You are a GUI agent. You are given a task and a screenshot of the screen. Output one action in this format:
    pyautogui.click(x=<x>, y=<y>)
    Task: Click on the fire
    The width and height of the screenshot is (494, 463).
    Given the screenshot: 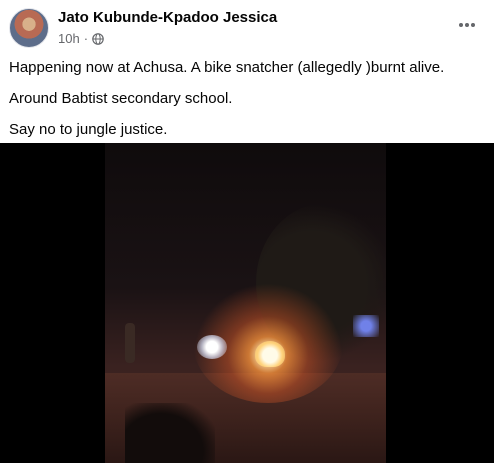 What is the action you would take?
    pyautogui.click(x=270, y=354)
    